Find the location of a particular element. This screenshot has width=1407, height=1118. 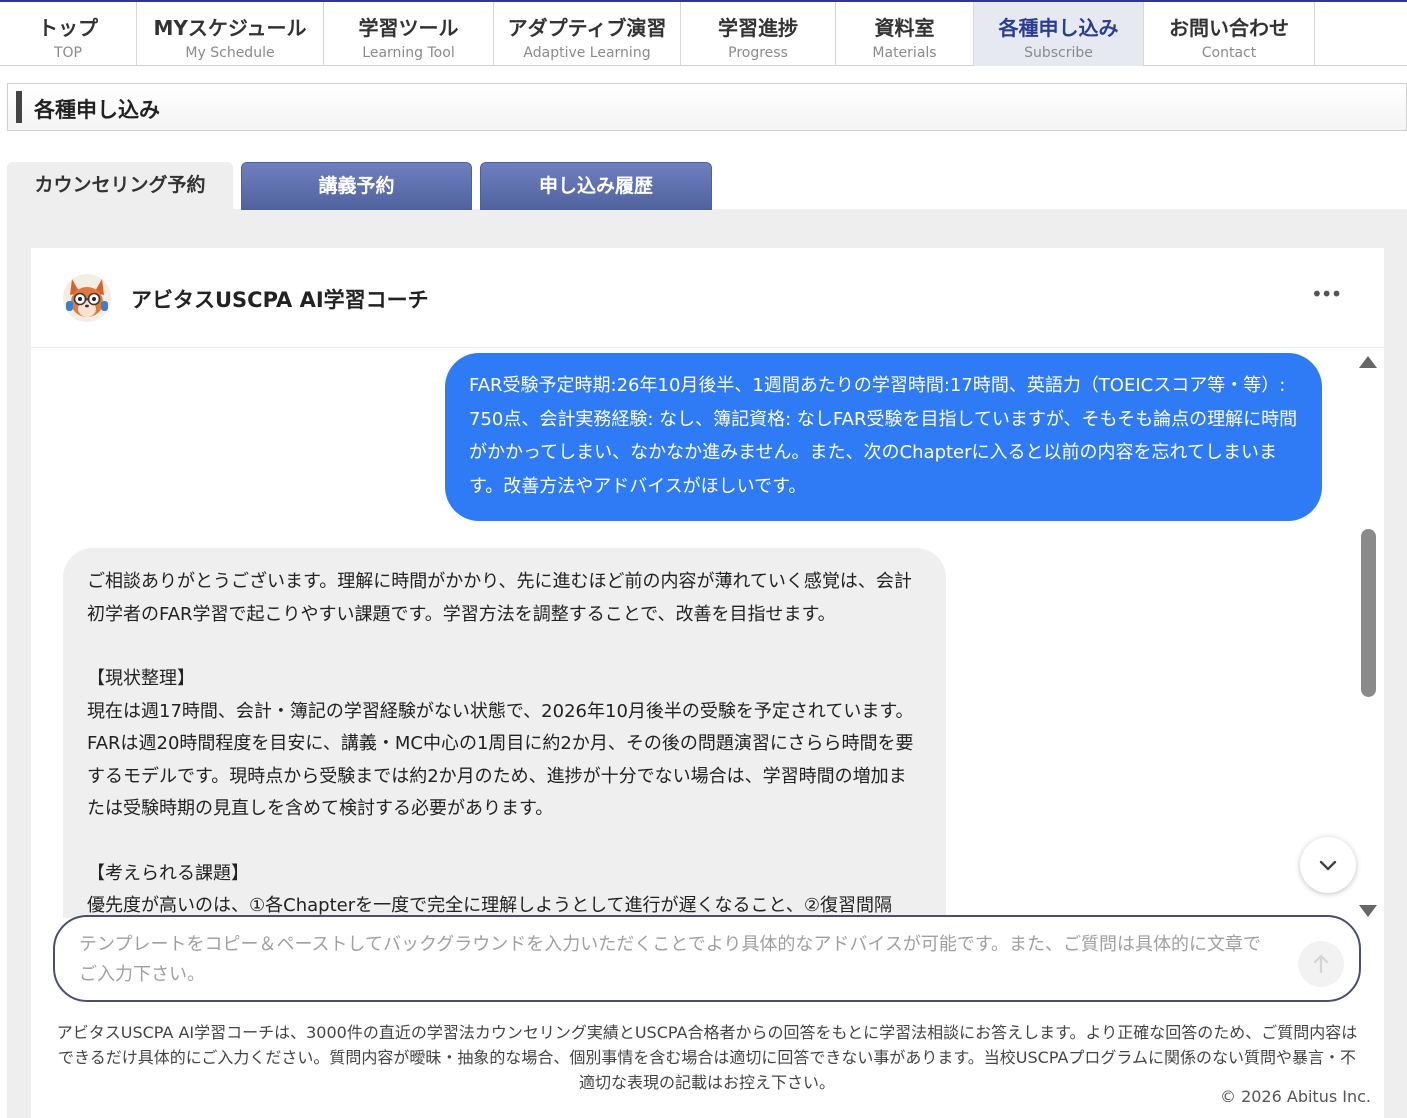

nav-item-progress: 学習進捗 Progress is located at coordinates (758, 34).